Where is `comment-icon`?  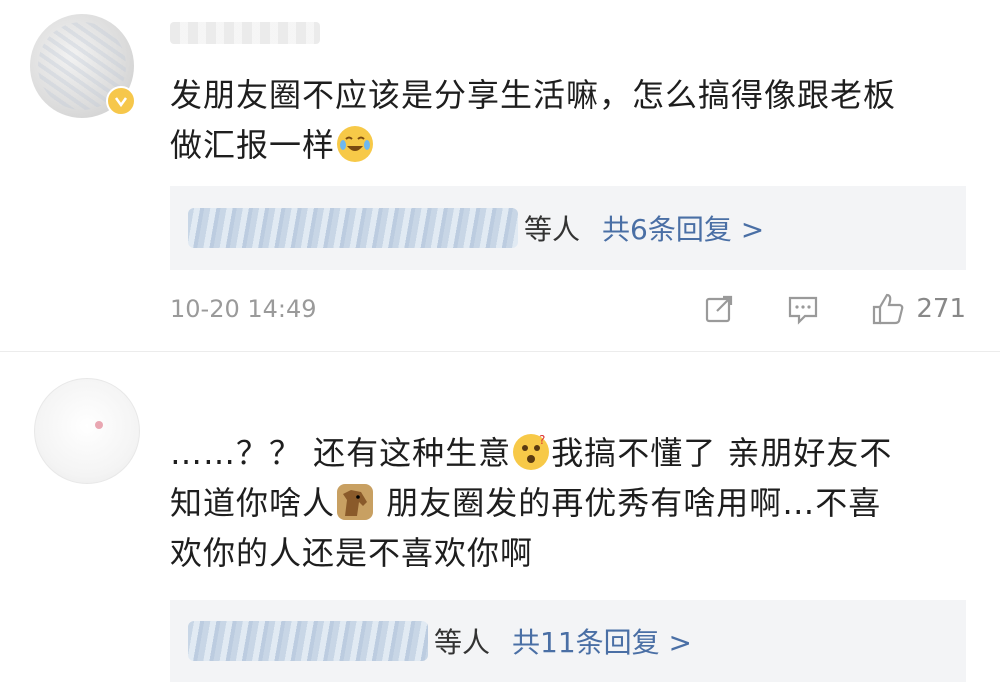
comment-icon is located at coordinates (803, 310).